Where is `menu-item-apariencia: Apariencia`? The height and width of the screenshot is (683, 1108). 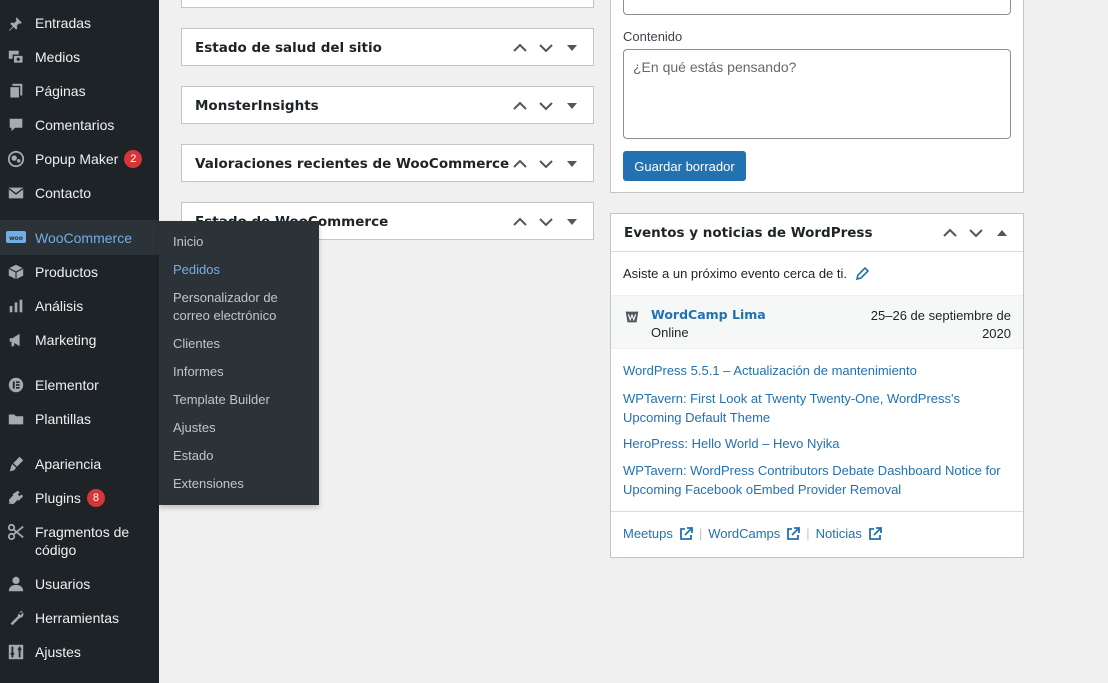
menu-item-apariencia: Apariencia is located at coordinates (79, 464).